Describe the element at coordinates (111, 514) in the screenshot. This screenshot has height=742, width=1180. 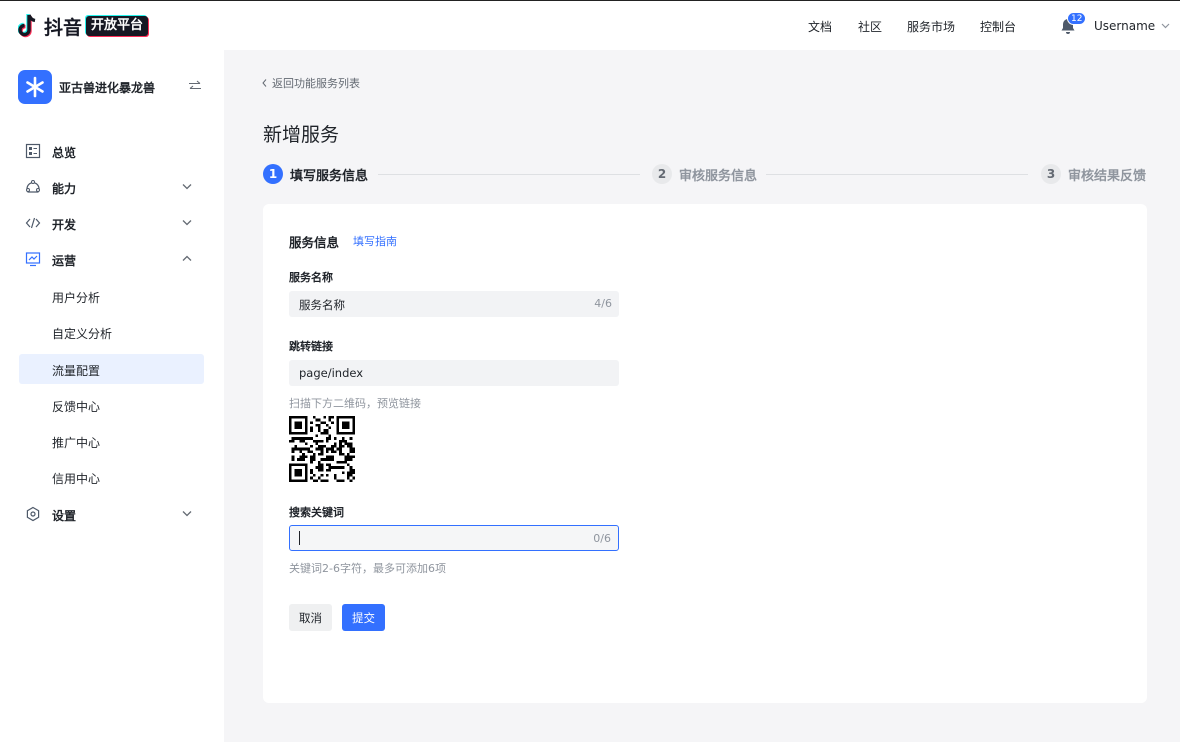
I see `sidebar-item-settings: 设置` at that location.